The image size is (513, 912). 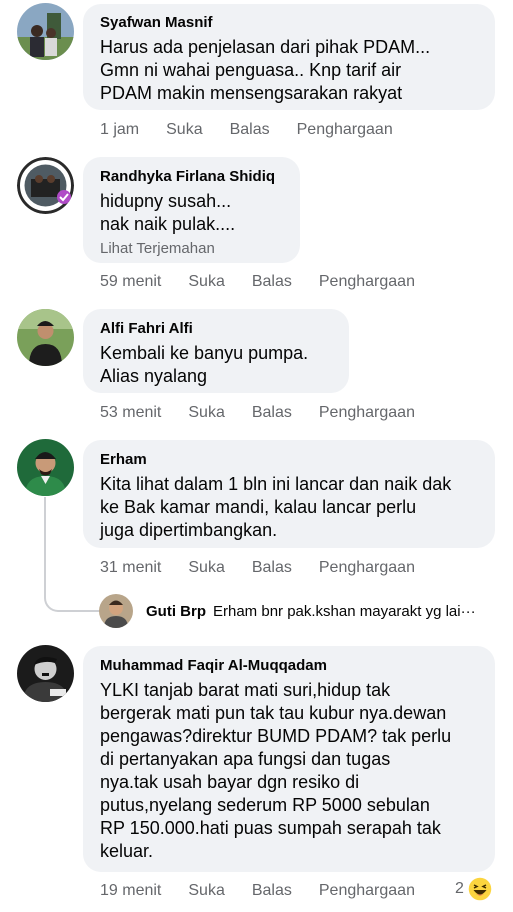 I want to click on comment-author: Erham, so click(x=289, y=459).